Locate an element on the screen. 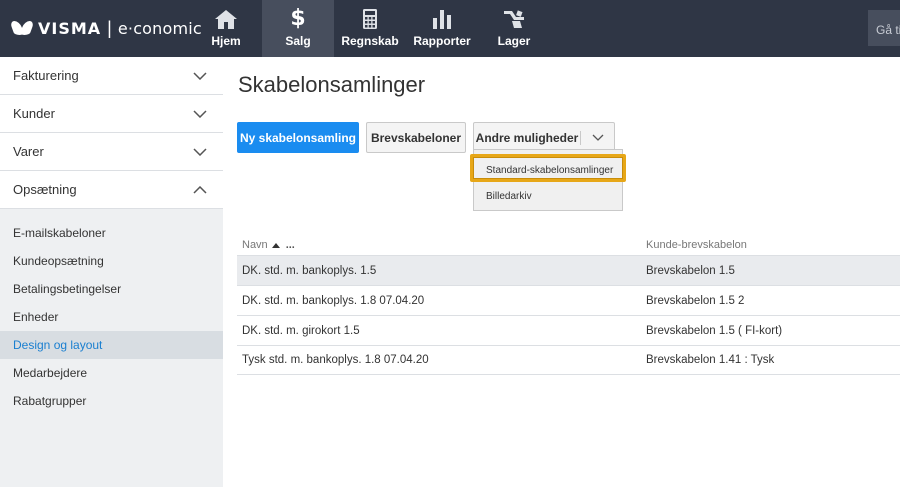 This screenshot has width=900, height=487. main-nav: Hjem $ Salg Regnskab Rapporter Lager is located at coordinates (370, 28).